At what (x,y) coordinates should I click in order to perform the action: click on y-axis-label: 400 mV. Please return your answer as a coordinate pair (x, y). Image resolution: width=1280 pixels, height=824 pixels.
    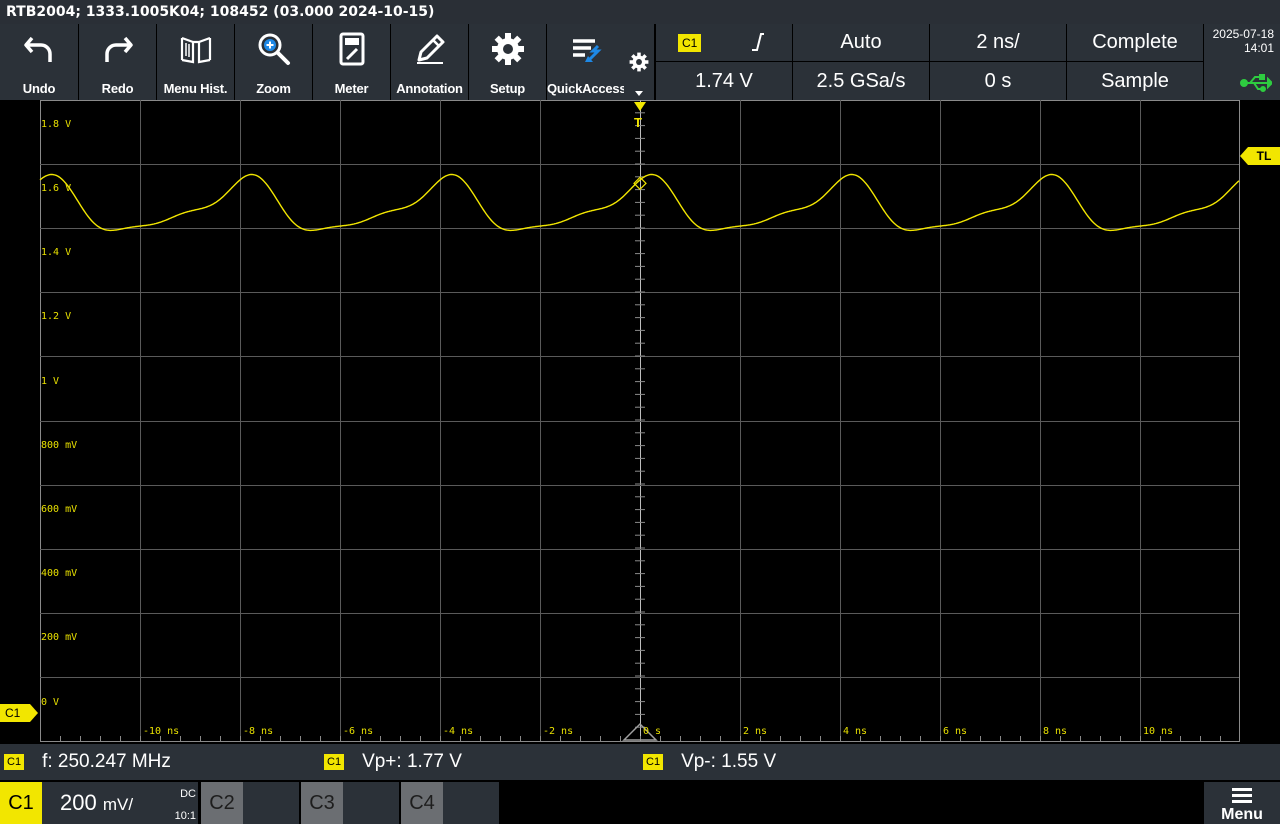
    Looking at the image, I should click on (59, 573).